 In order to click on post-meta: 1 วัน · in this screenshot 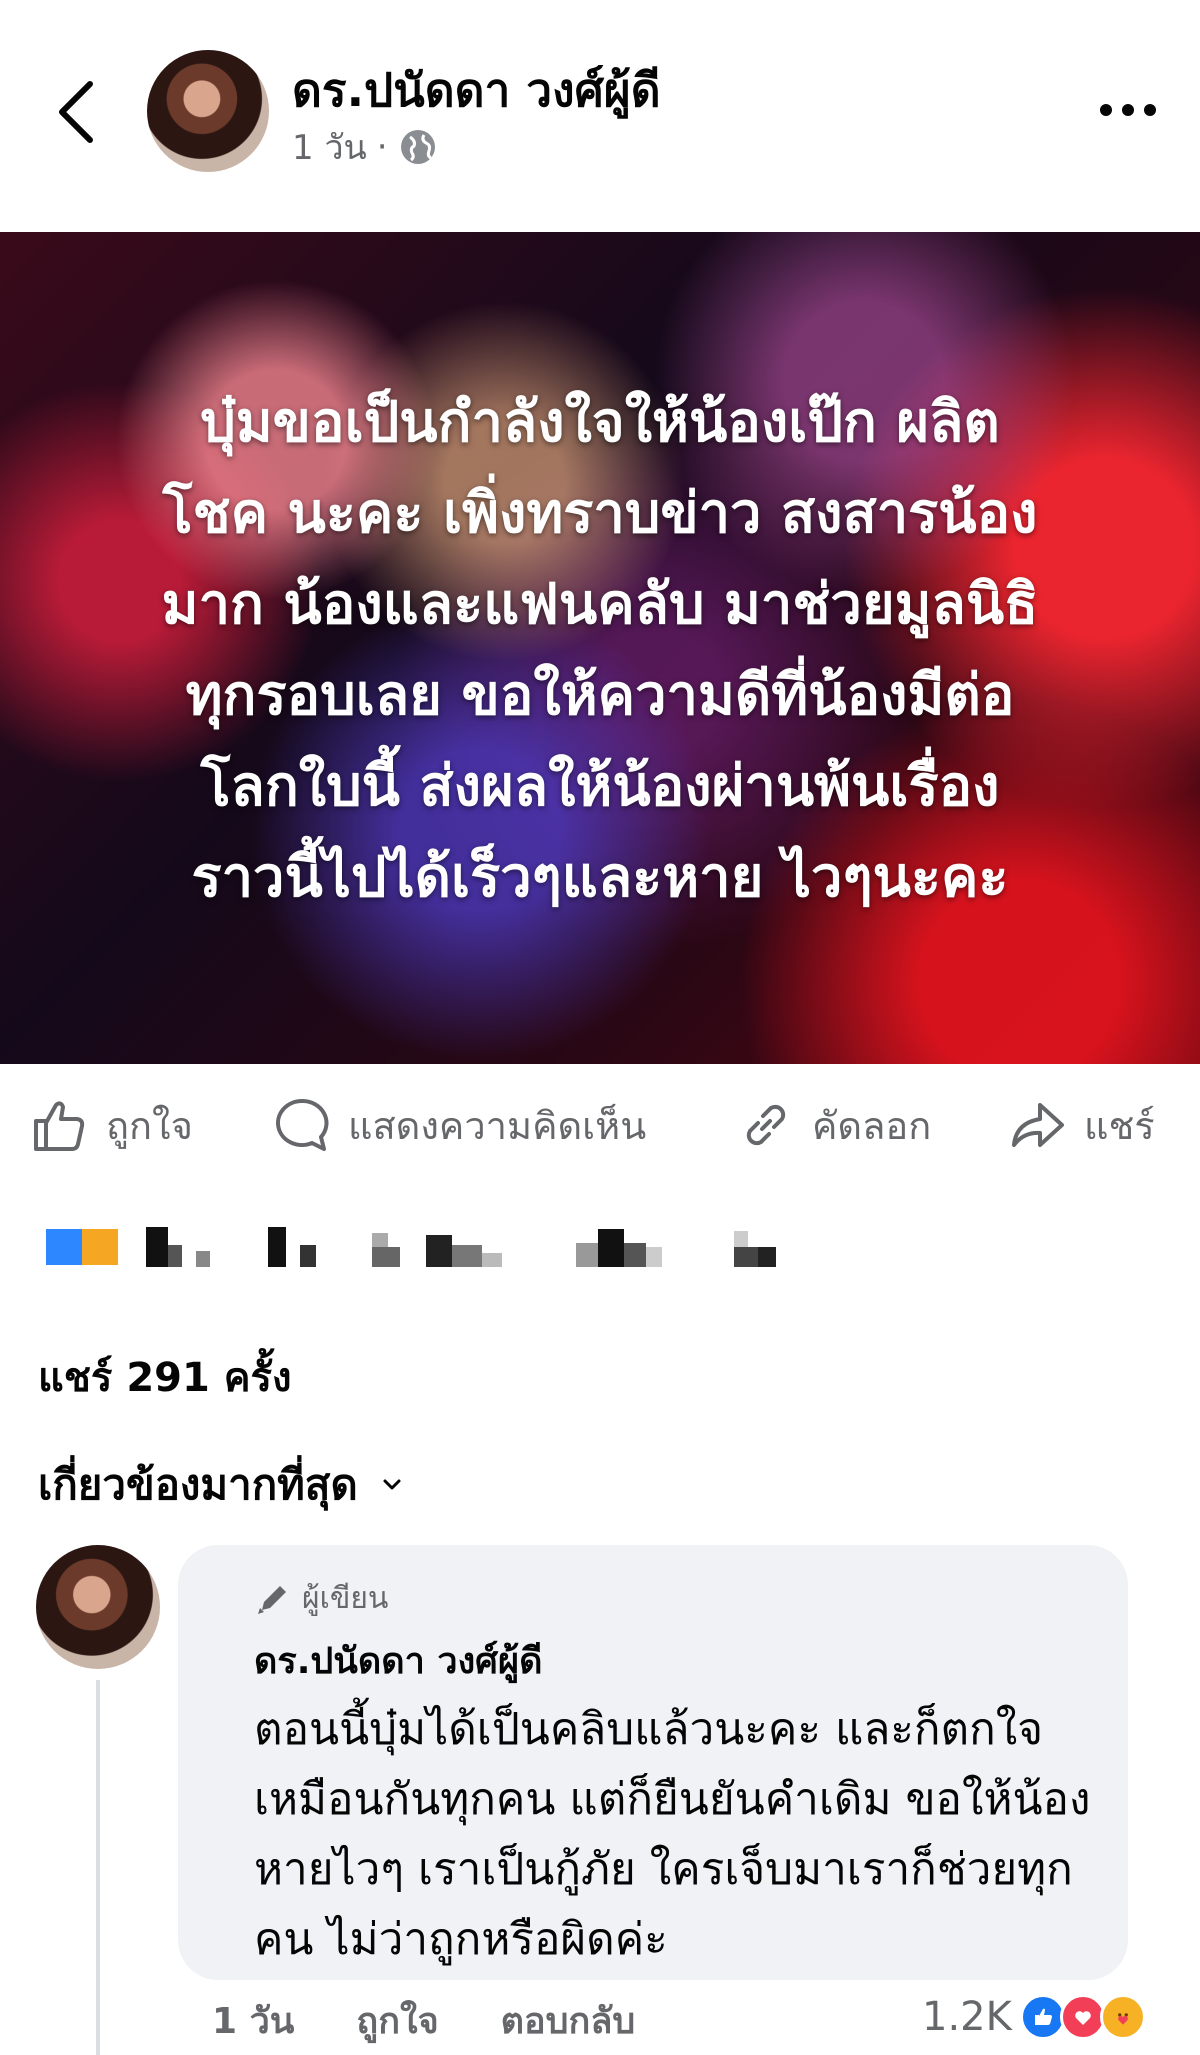, I will do `click(365, 147)`.